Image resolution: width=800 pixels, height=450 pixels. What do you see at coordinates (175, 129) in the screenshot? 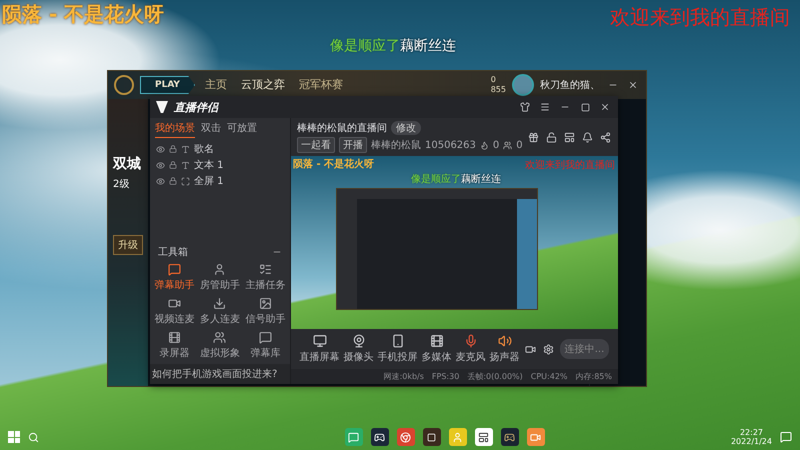
I see `scene-tab: 我的场景` at bounding box center [175, 129].